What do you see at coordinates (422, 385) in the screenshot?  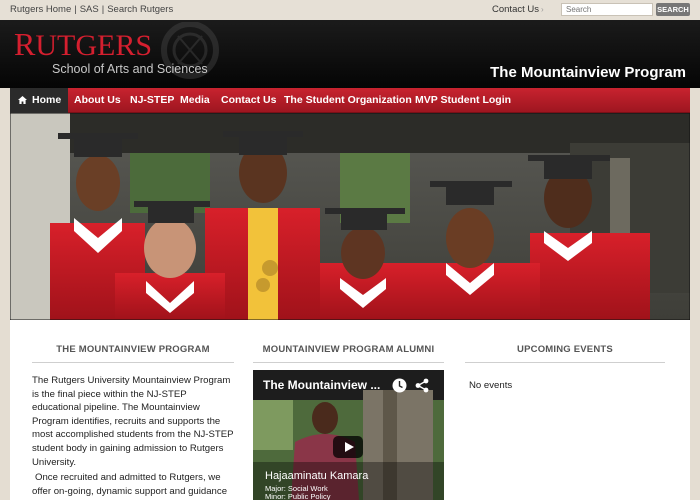 I see `share-icon` at bounding box center [422, 385].